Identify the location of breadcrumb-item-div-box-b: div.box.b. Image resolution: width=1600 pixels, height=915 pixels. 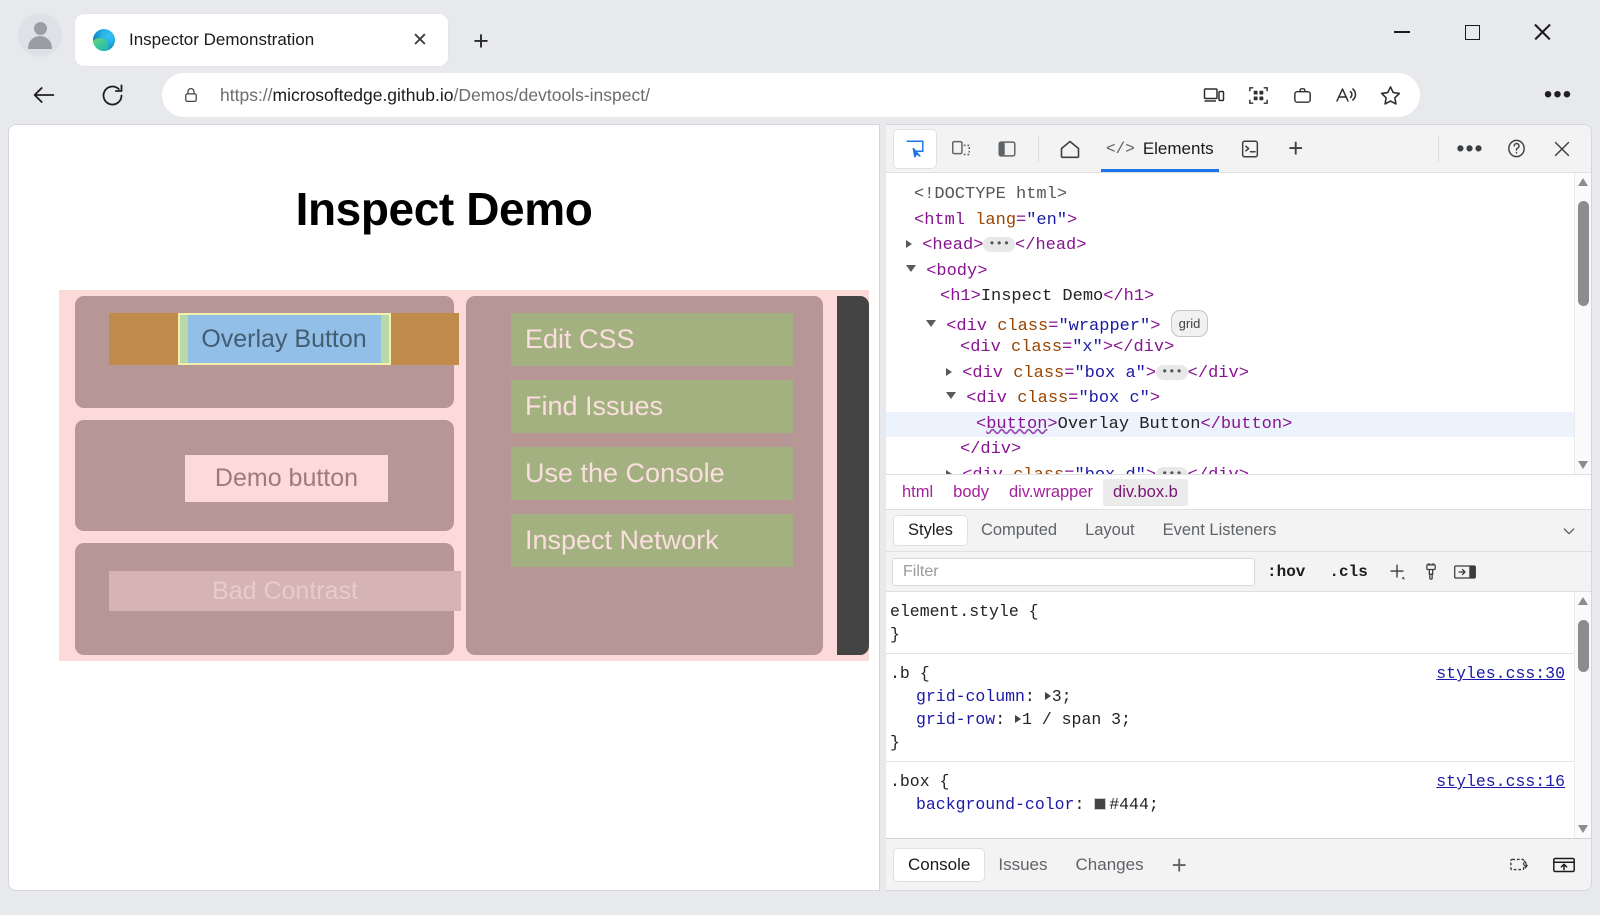
(1145, 492).